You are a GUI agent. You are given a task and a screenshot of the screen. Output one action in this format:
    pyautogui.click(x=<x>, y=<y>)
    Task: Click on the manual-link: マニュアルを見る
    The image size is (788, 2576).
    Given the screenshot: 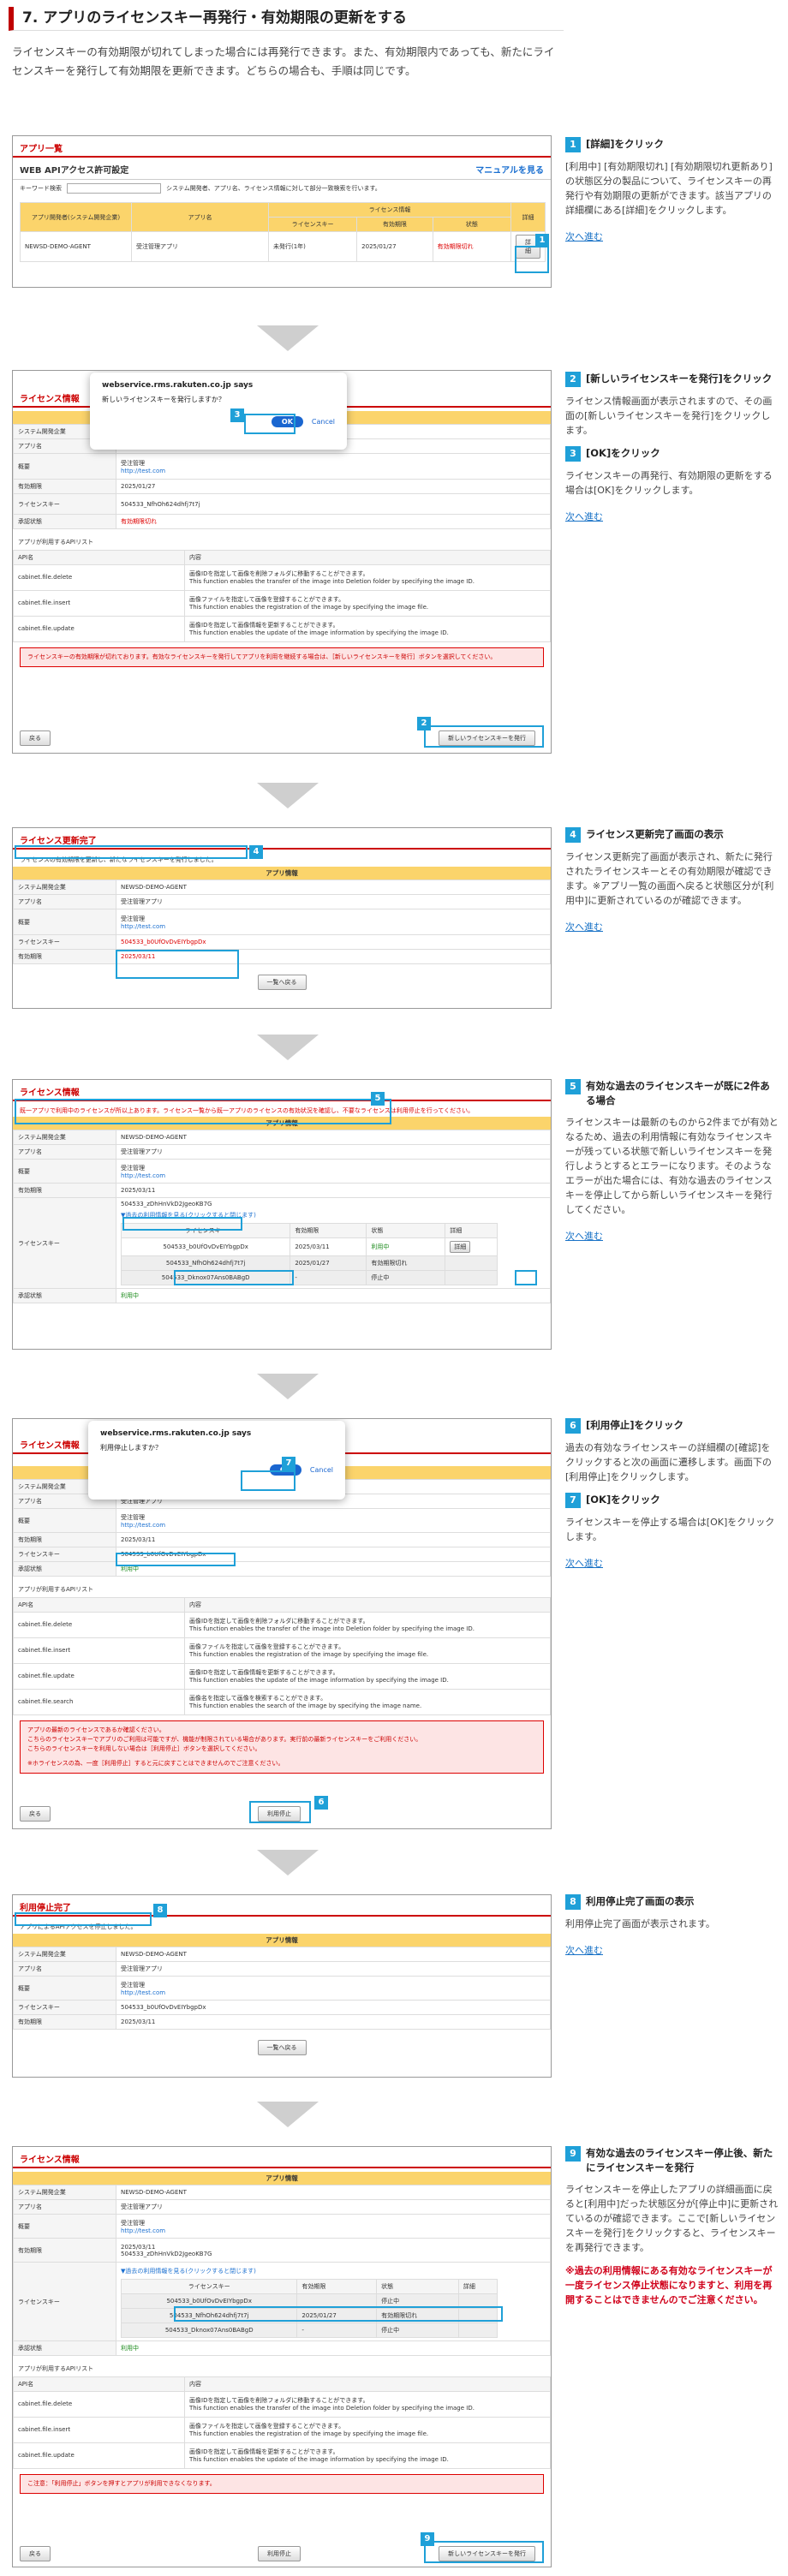 What is the action you would take?
    pyautogui.click(x=509, y=170)
    